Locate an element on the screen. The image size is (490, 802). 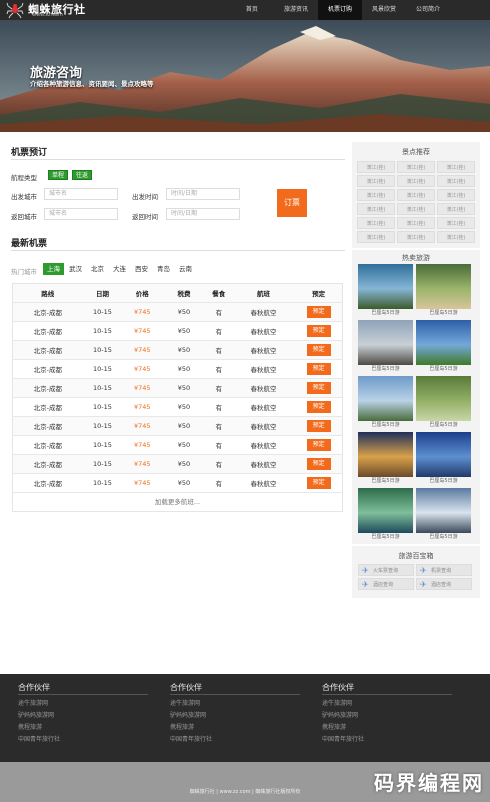
travel-tool-link: ✈ 机票查询 is located at coordinates (444, 570).